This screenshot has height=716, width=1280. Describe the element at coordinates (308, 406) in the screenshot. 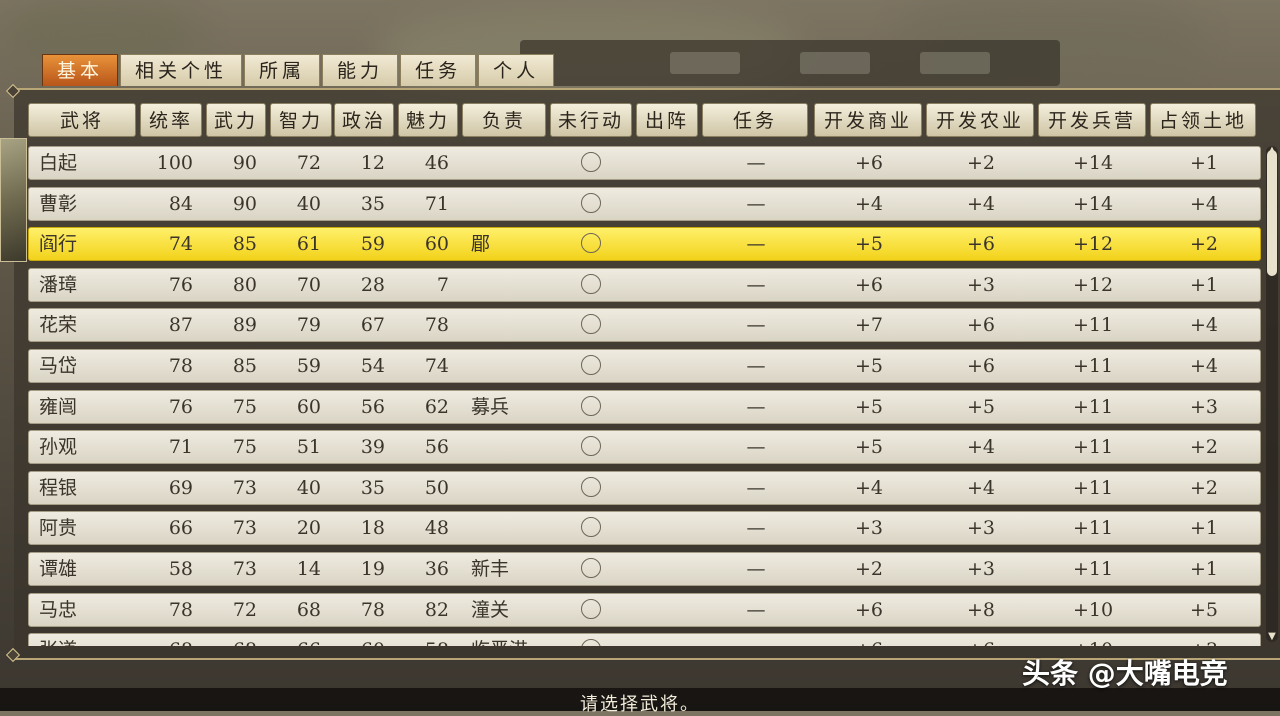

I see `cell-stat3: 60` at that location.